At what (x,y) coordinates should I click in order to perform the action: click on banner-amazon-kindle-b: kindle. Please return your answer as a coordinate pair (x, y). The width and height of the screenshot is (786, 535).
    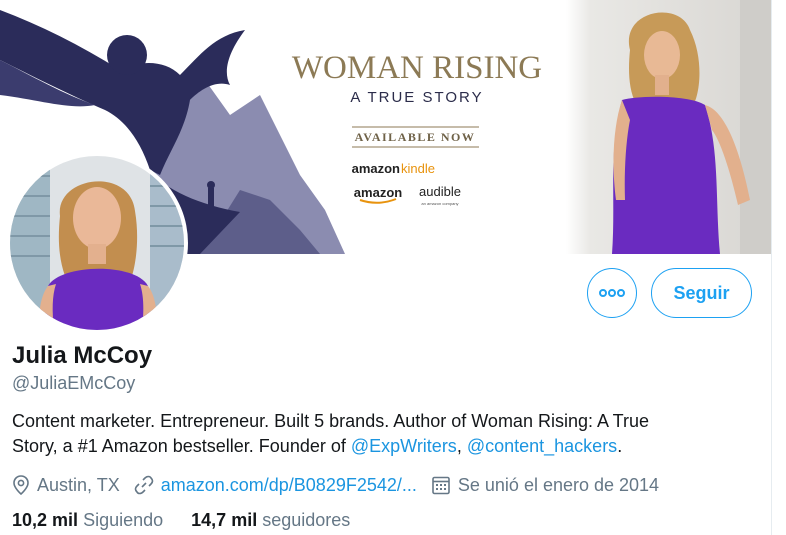
    Looking at the image, I should click on (418, 168).